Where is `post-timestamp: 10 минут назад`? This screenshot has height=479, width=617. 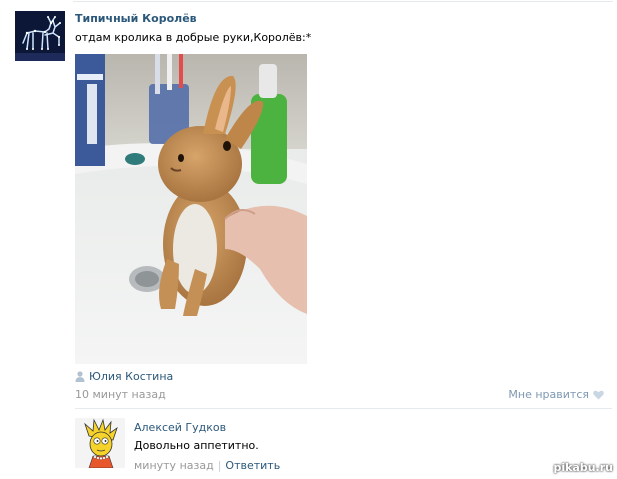
post-timestamp: 10 минут назад is located at coordinates (120, 394).